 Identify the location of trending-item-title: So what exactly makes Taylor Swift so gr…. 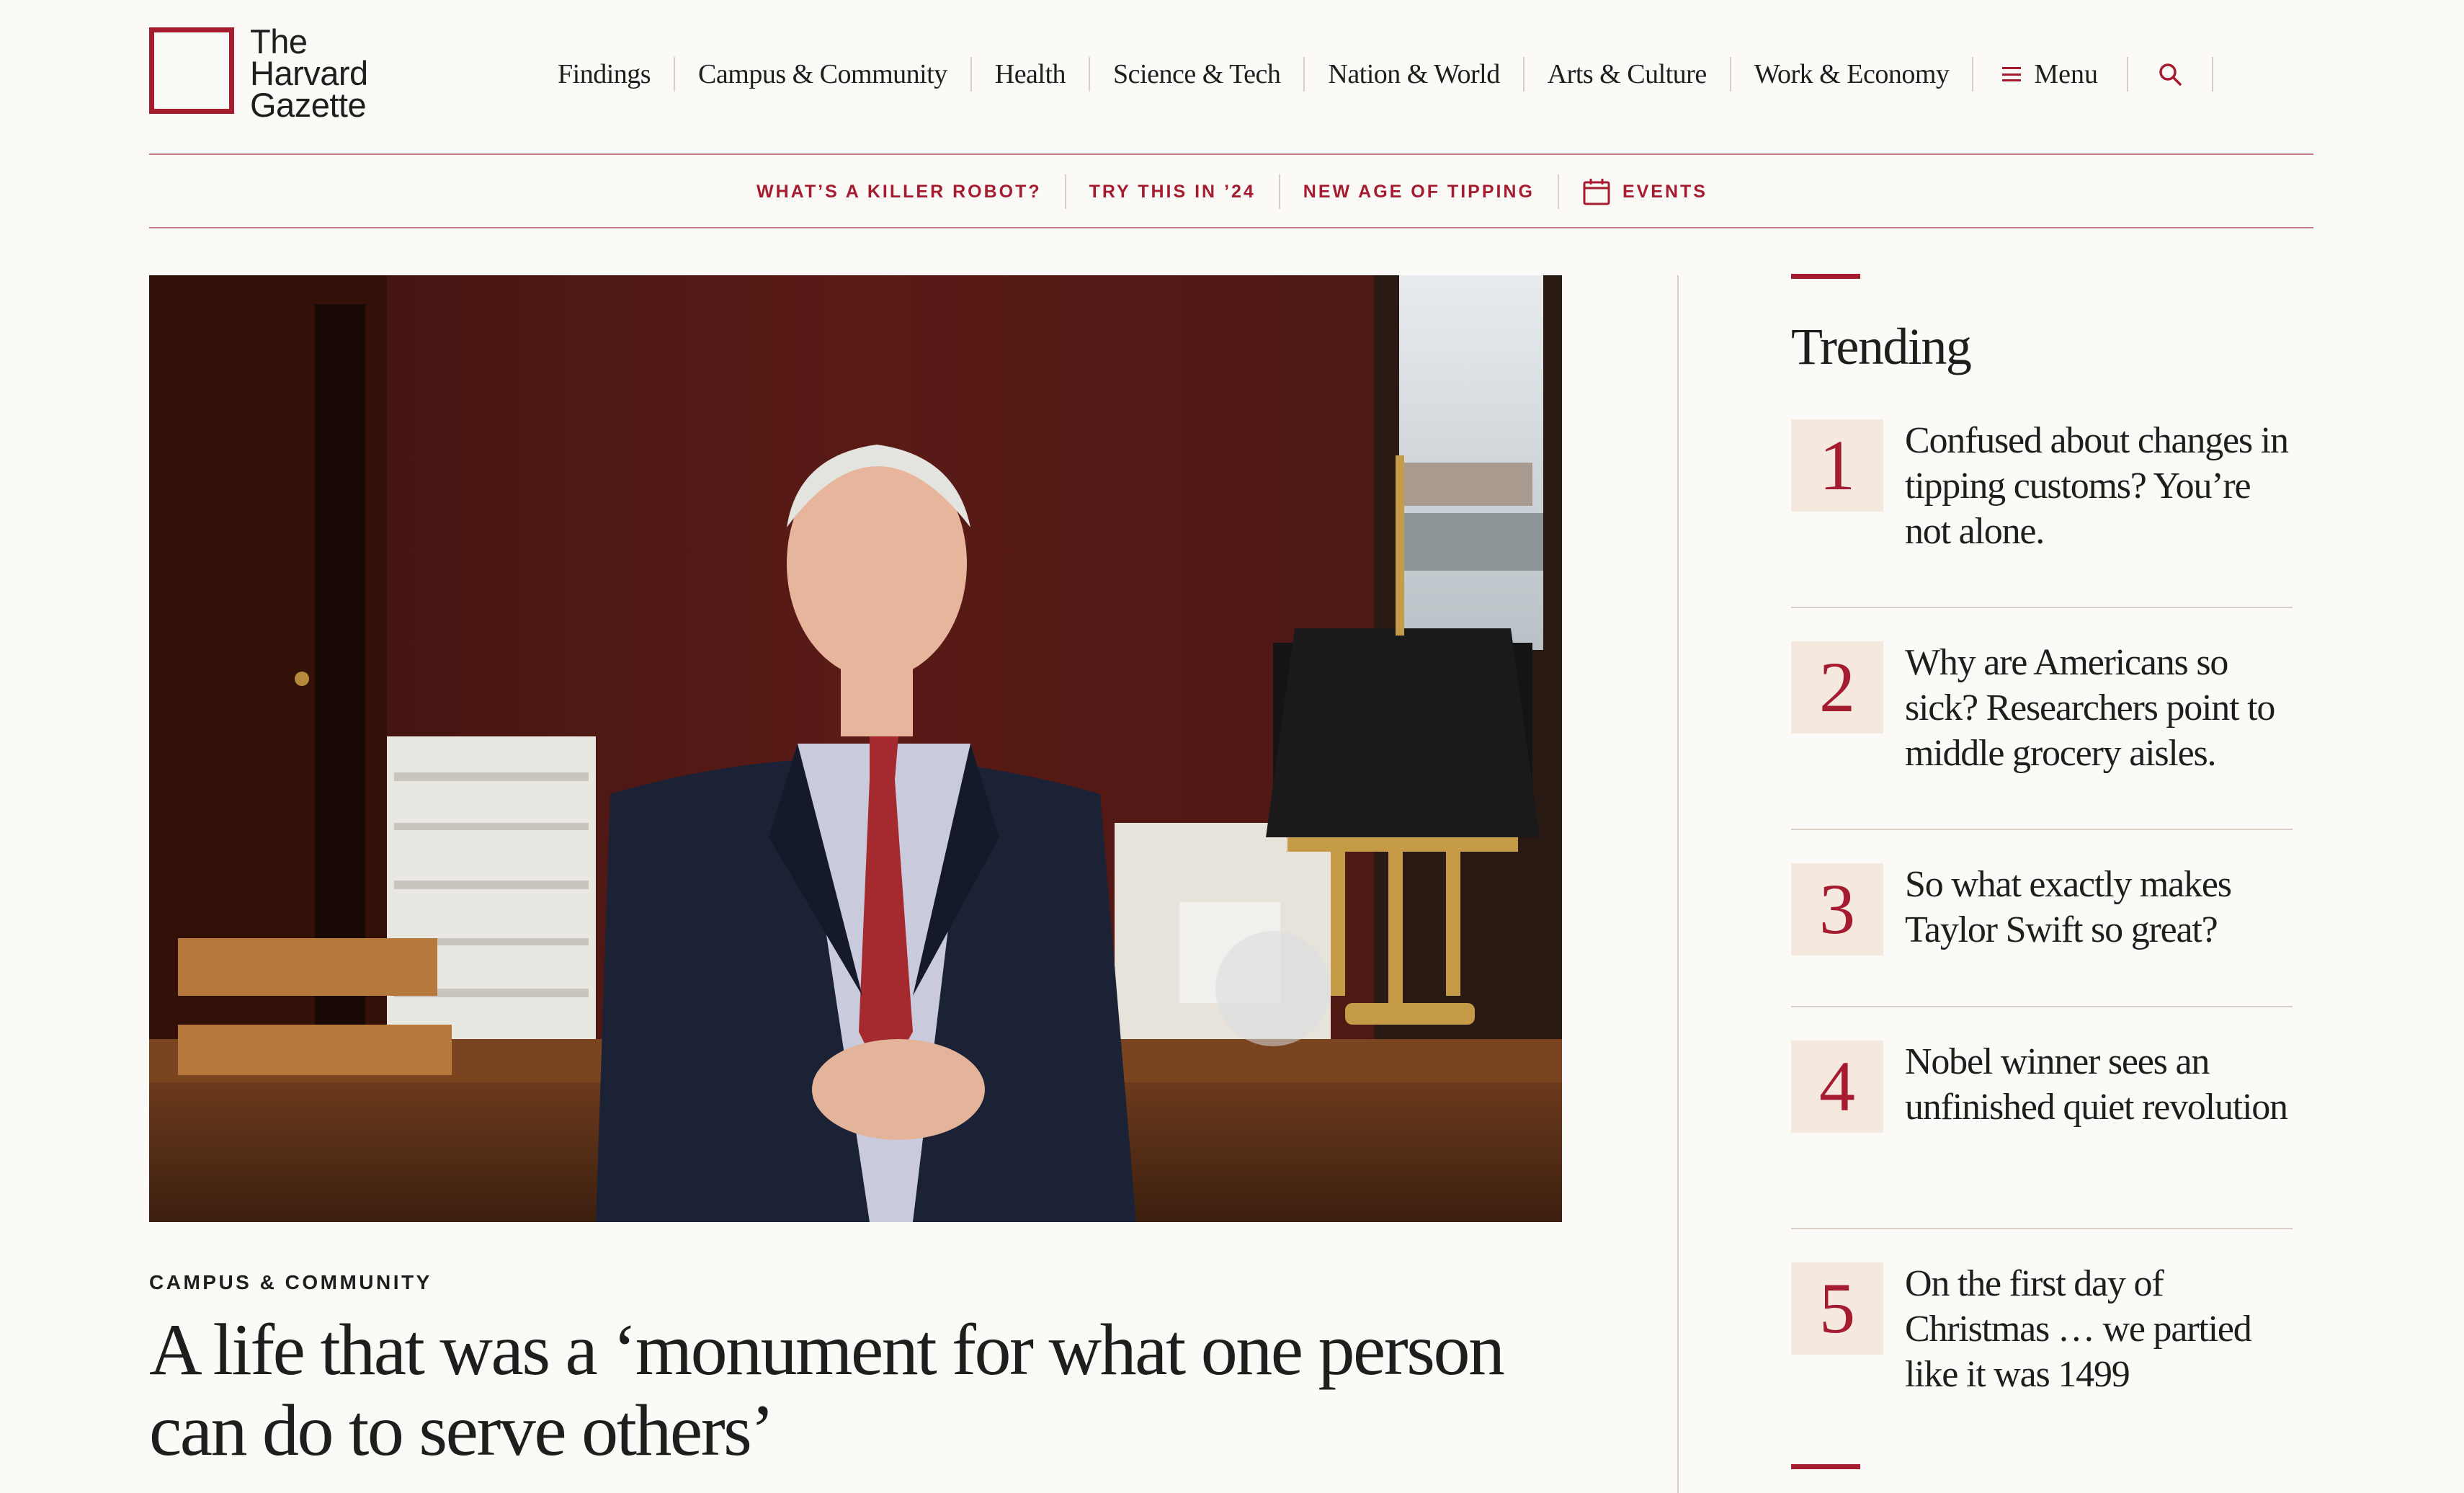
(2099, 907).